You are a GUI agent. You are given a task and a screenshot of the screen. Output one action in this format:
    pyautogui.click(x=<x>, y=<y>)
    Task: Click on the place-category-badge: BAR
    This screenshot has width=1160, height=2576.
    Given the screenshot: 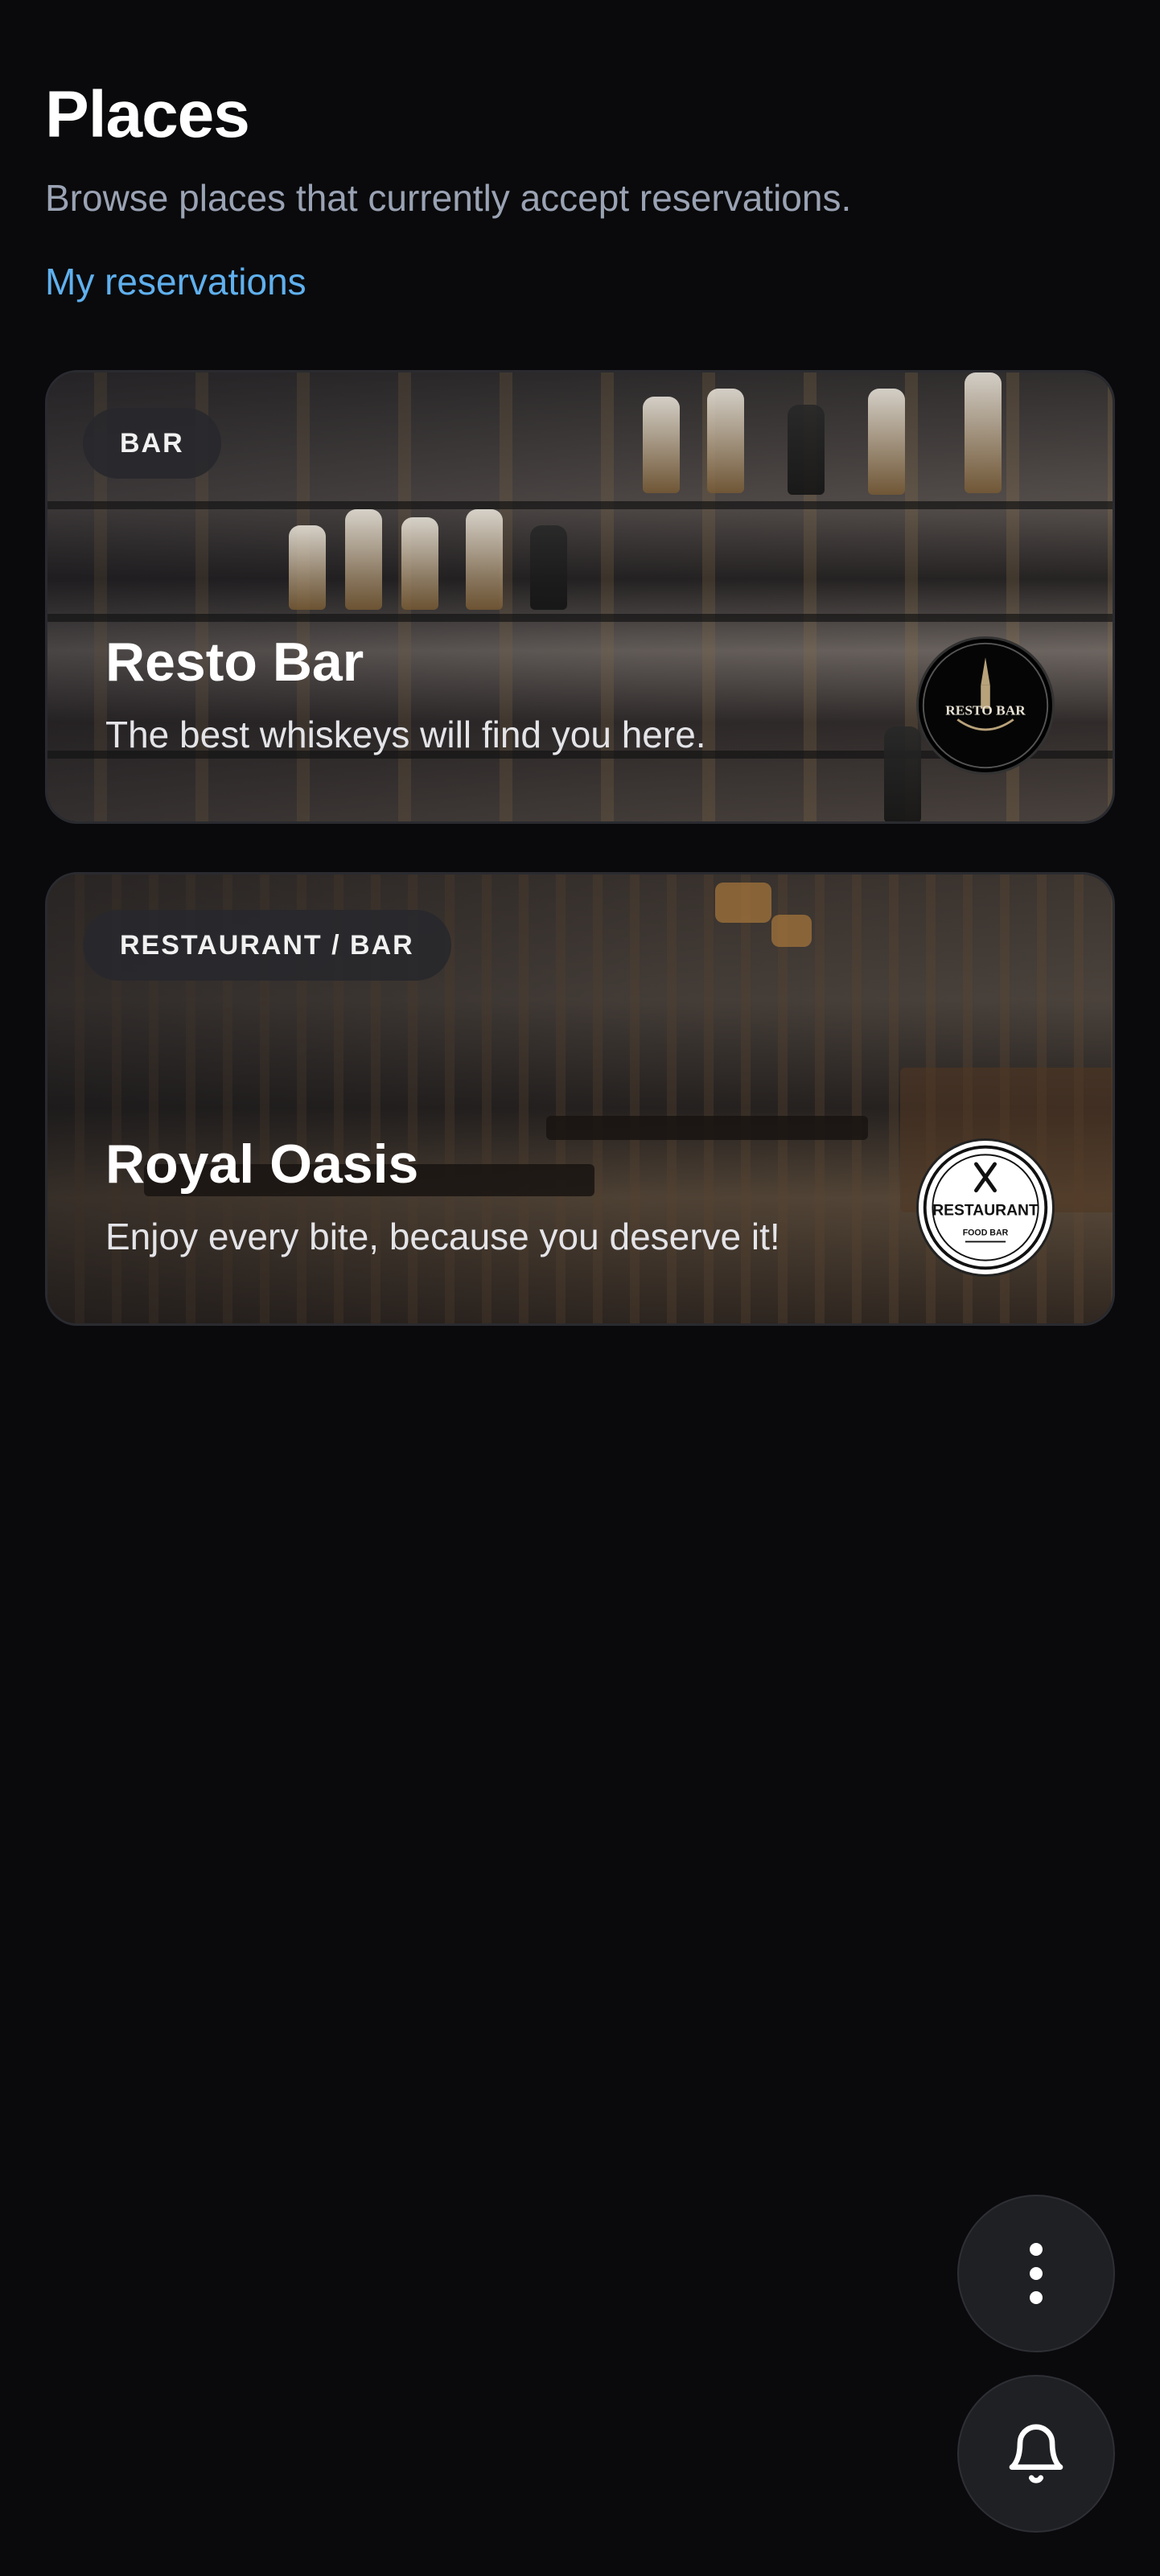 What is the action you would take?
    pyautogui.click(x=152, y=443)
    